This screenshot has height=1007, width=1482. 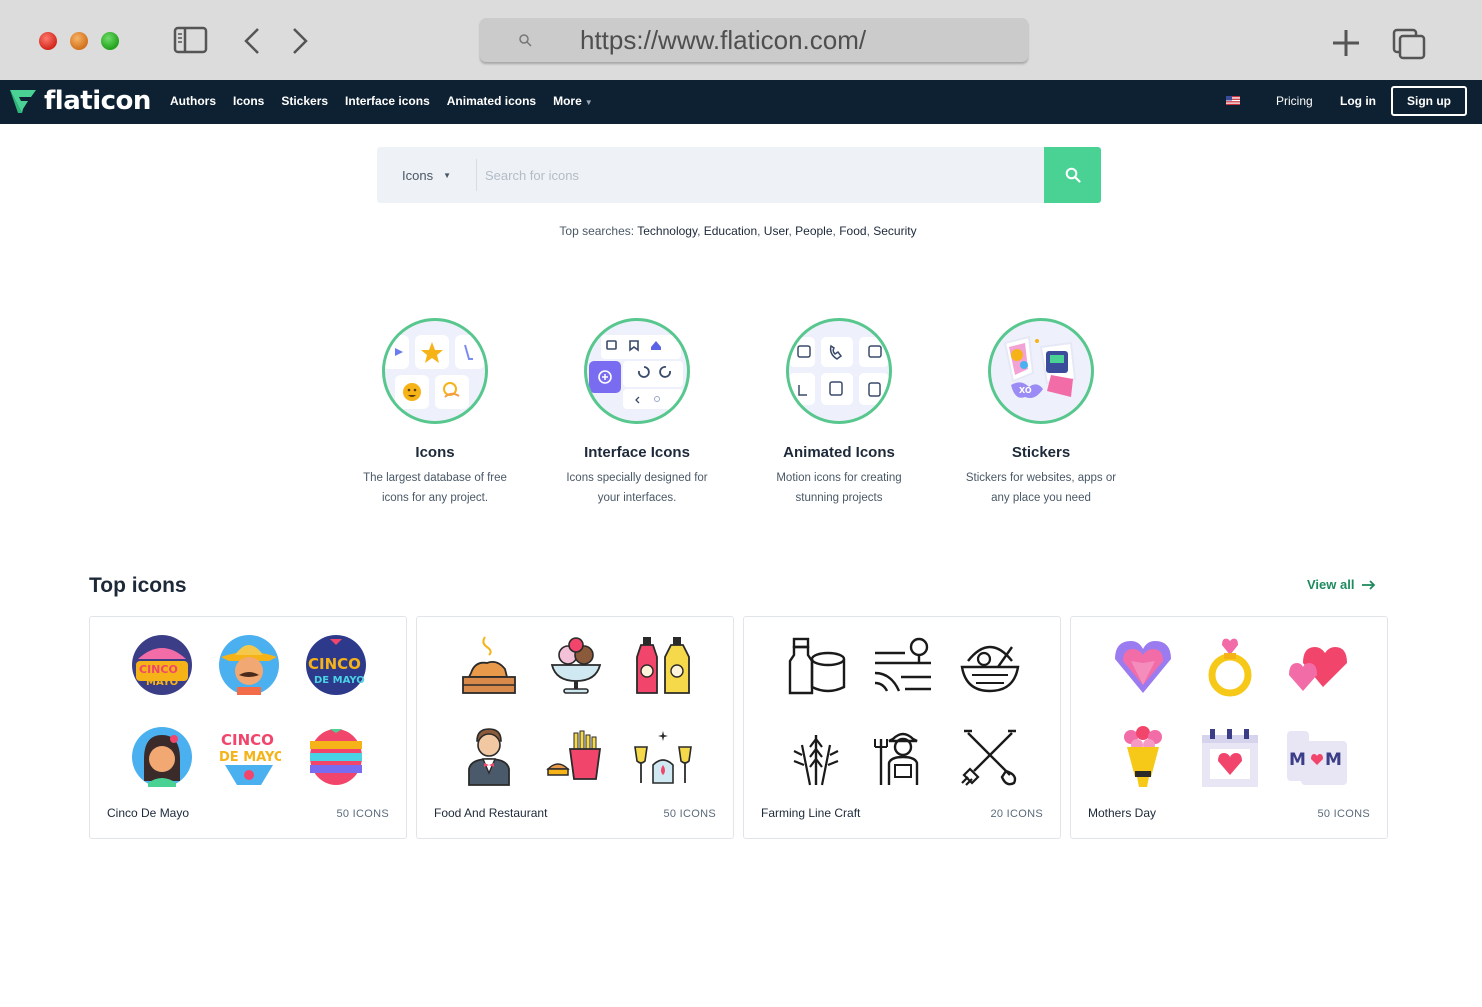 I want to click on login-link: Log in, so click(x=1358, y=101).